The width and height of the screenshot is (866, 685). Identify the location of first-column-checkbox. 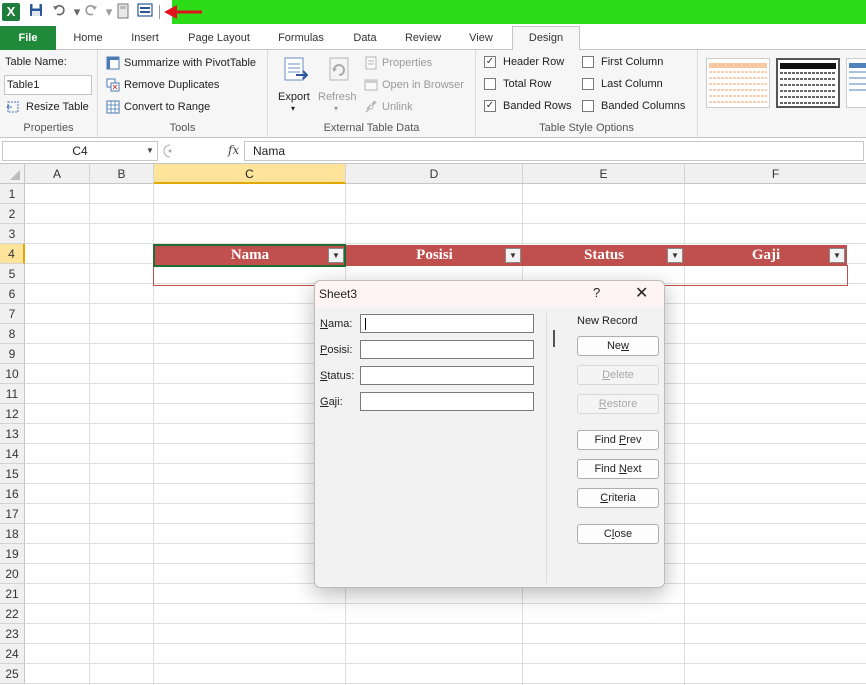
(588, 62).